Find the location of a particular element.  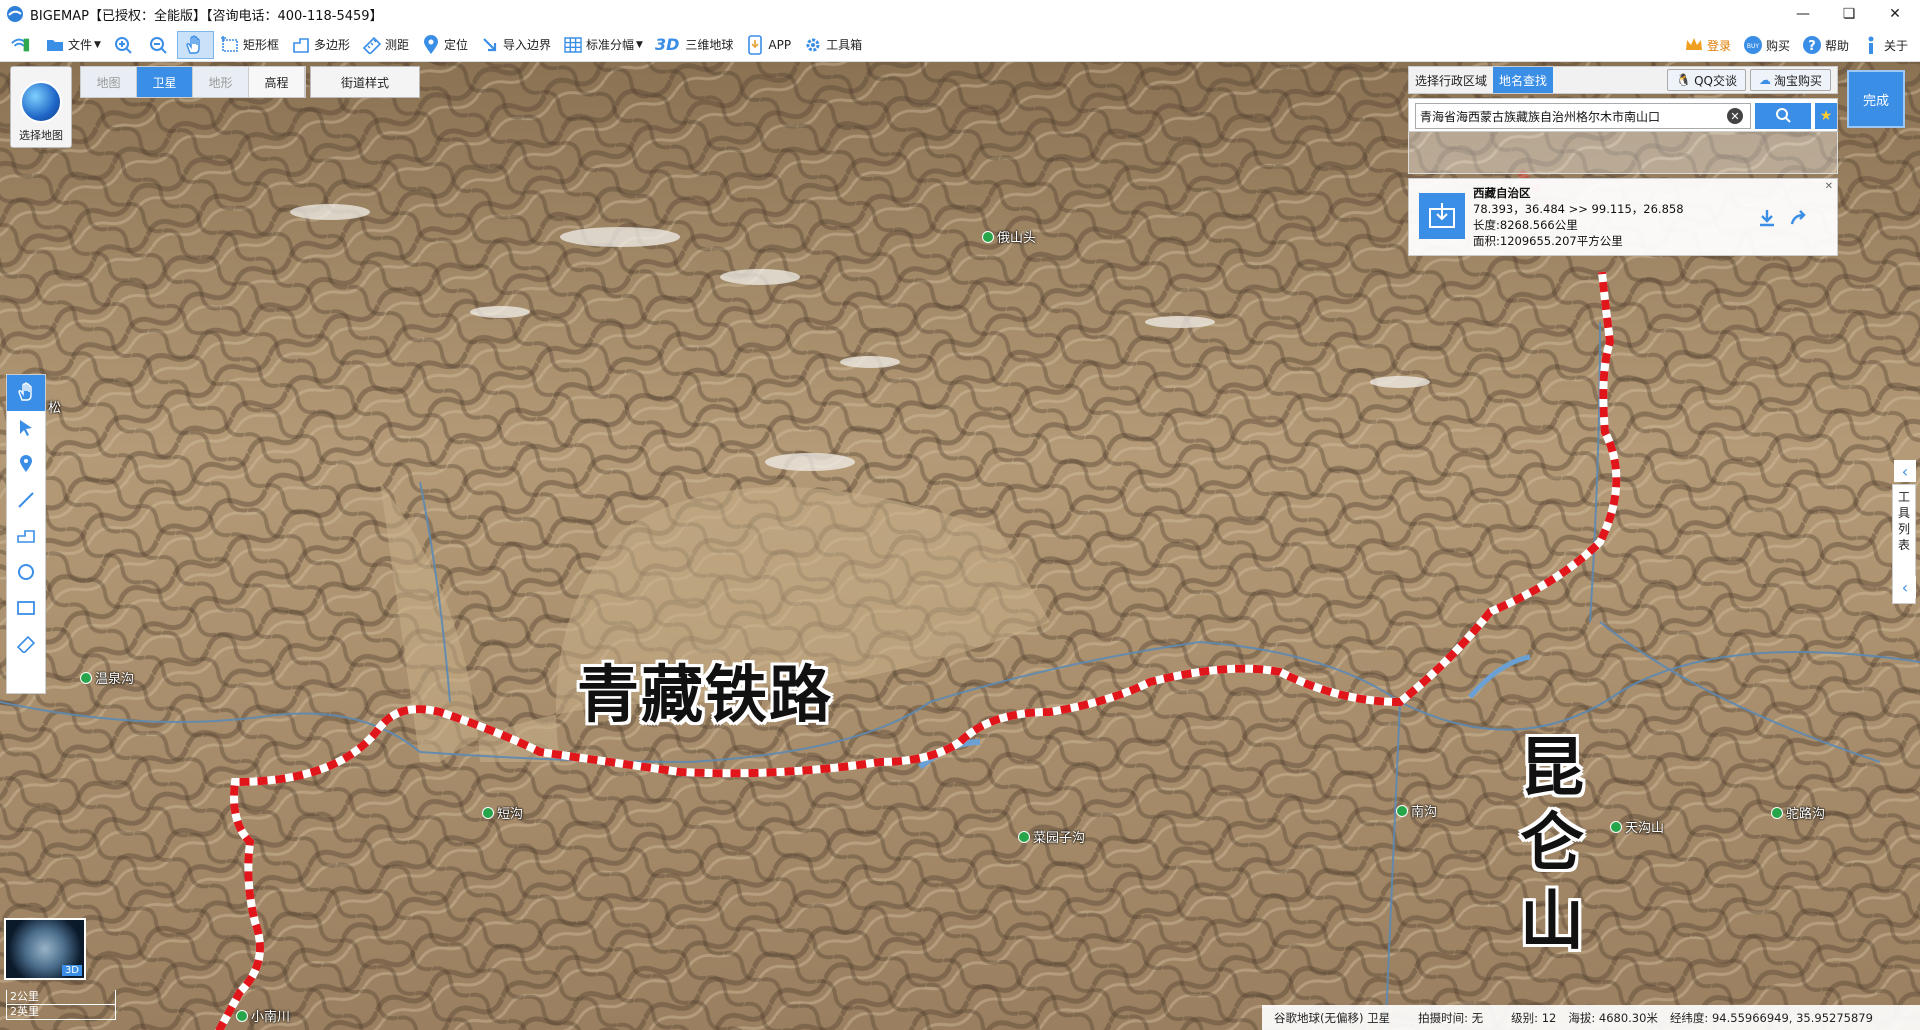

poi-label-text: 菜园子沟 is located at coordinates (1059, 838).